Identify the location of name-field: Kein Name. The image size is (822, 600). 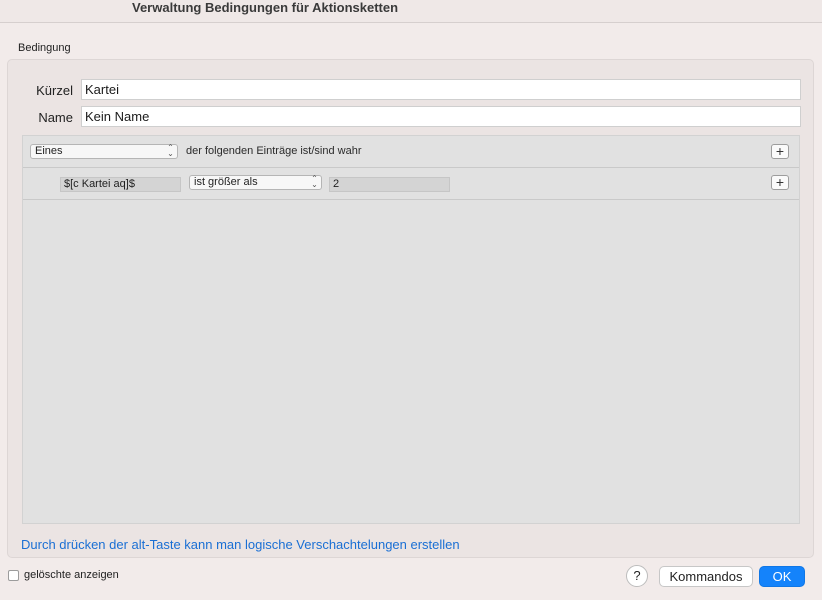
(441, 116).